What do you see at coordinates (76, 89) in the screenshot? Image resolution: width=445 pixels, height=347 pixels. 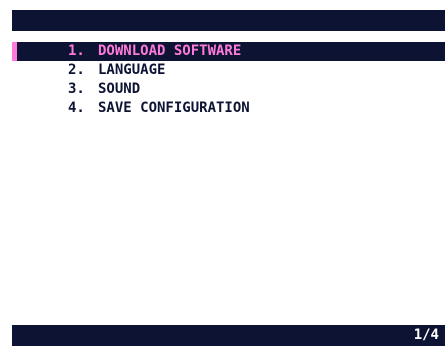 I see `menu-item-number: 3.` at bounding box center [76, 89].